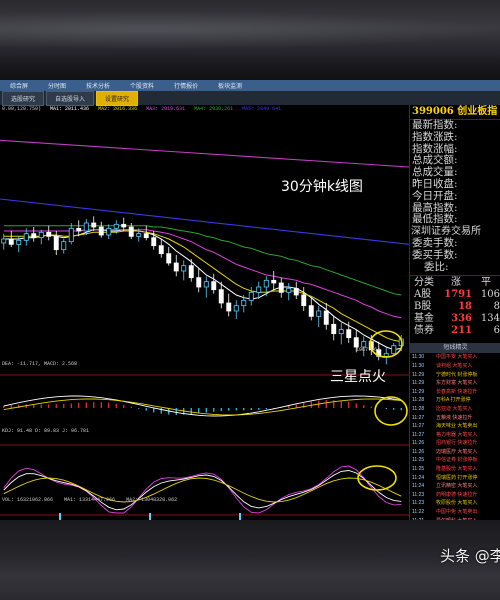 Image resolution: width=500 pixels, height=600 pixels. I want to click on news-item: 11:30 中国平安 大笔买入, so click(455, 357).